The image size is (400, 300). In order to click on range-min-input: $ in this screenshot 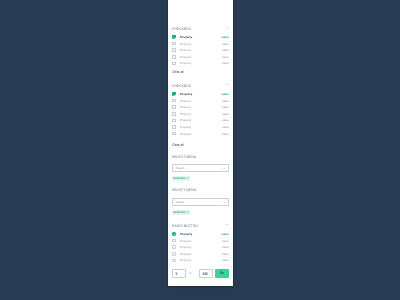, I will do `click(179, 273)`.